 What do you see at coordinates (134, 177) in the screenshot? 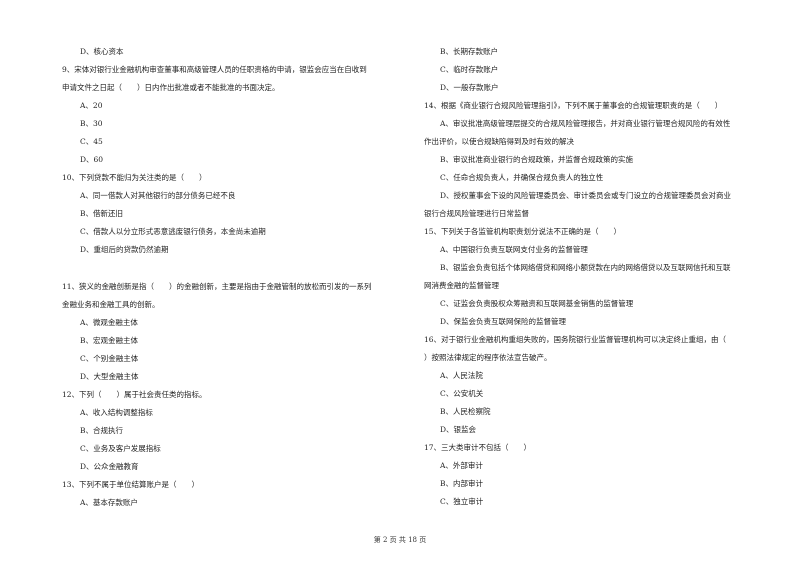
I see `question-text: 10、下列贷款不能归为关注类的是（ ）` at bounding box center [134, 177].